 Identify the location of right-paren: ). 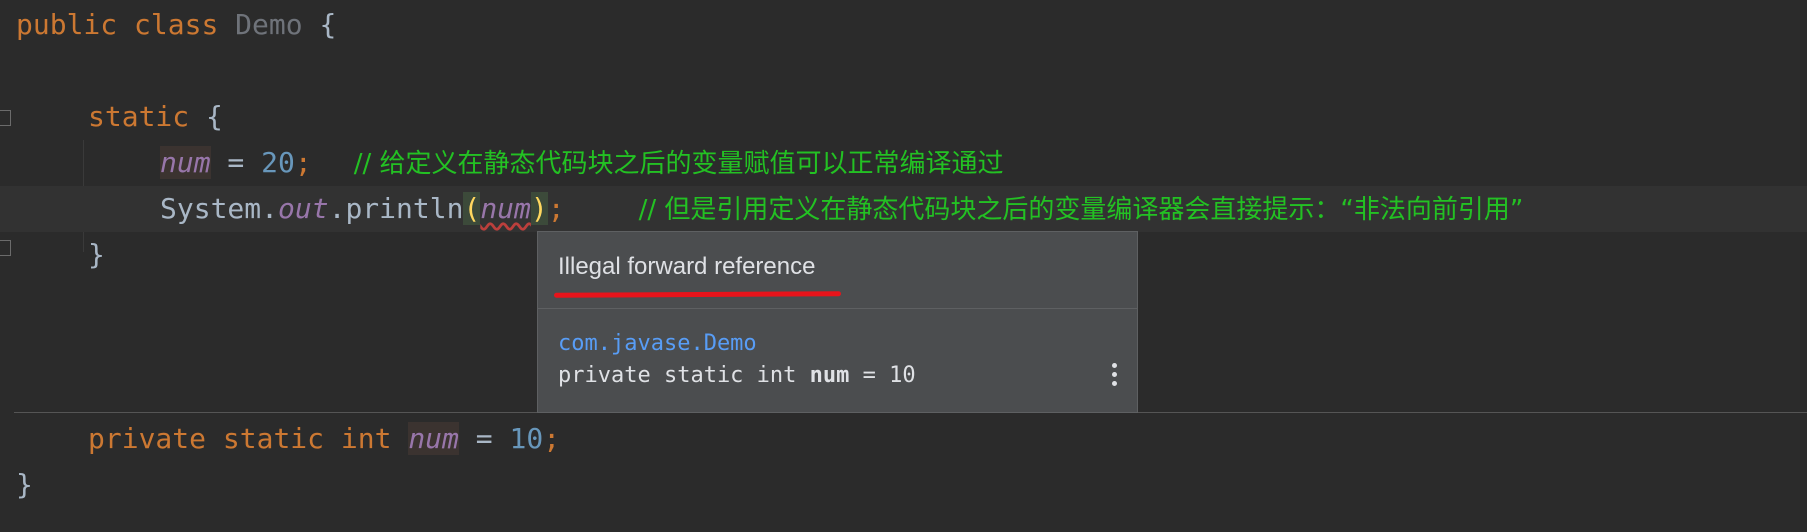
(539, 208).